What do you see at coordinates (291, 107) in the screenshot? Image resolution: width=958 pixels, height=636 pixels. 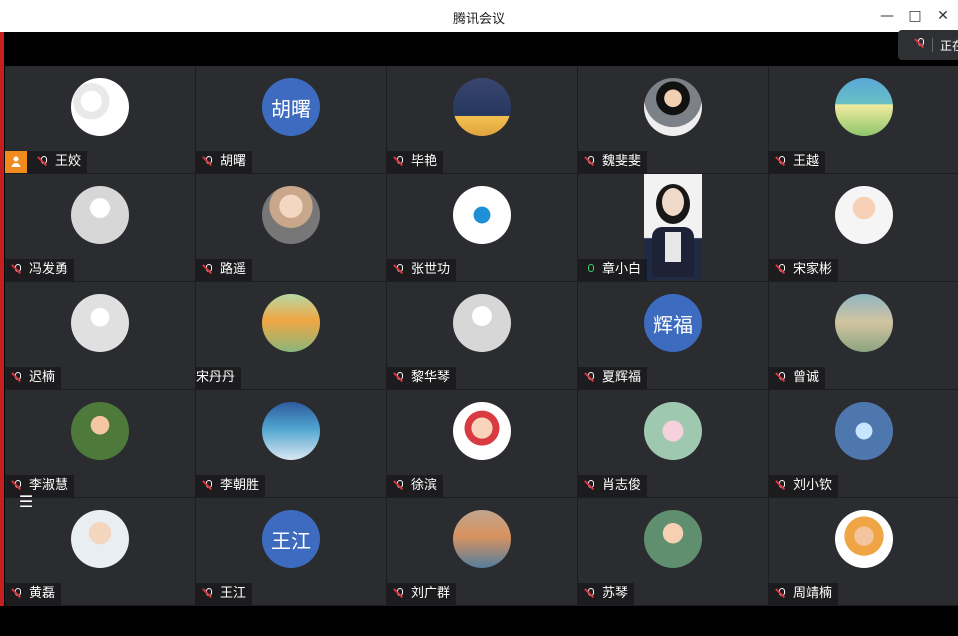 I see `participant-avatar: 胡曙` at bounding box center [291, 107].